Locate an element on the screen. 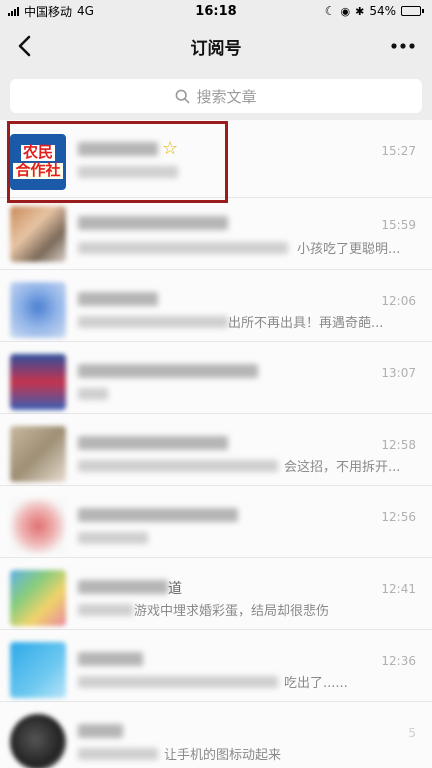 This screenshot has height=768, width=432. battery-icon is located at coordinates (412, 11).